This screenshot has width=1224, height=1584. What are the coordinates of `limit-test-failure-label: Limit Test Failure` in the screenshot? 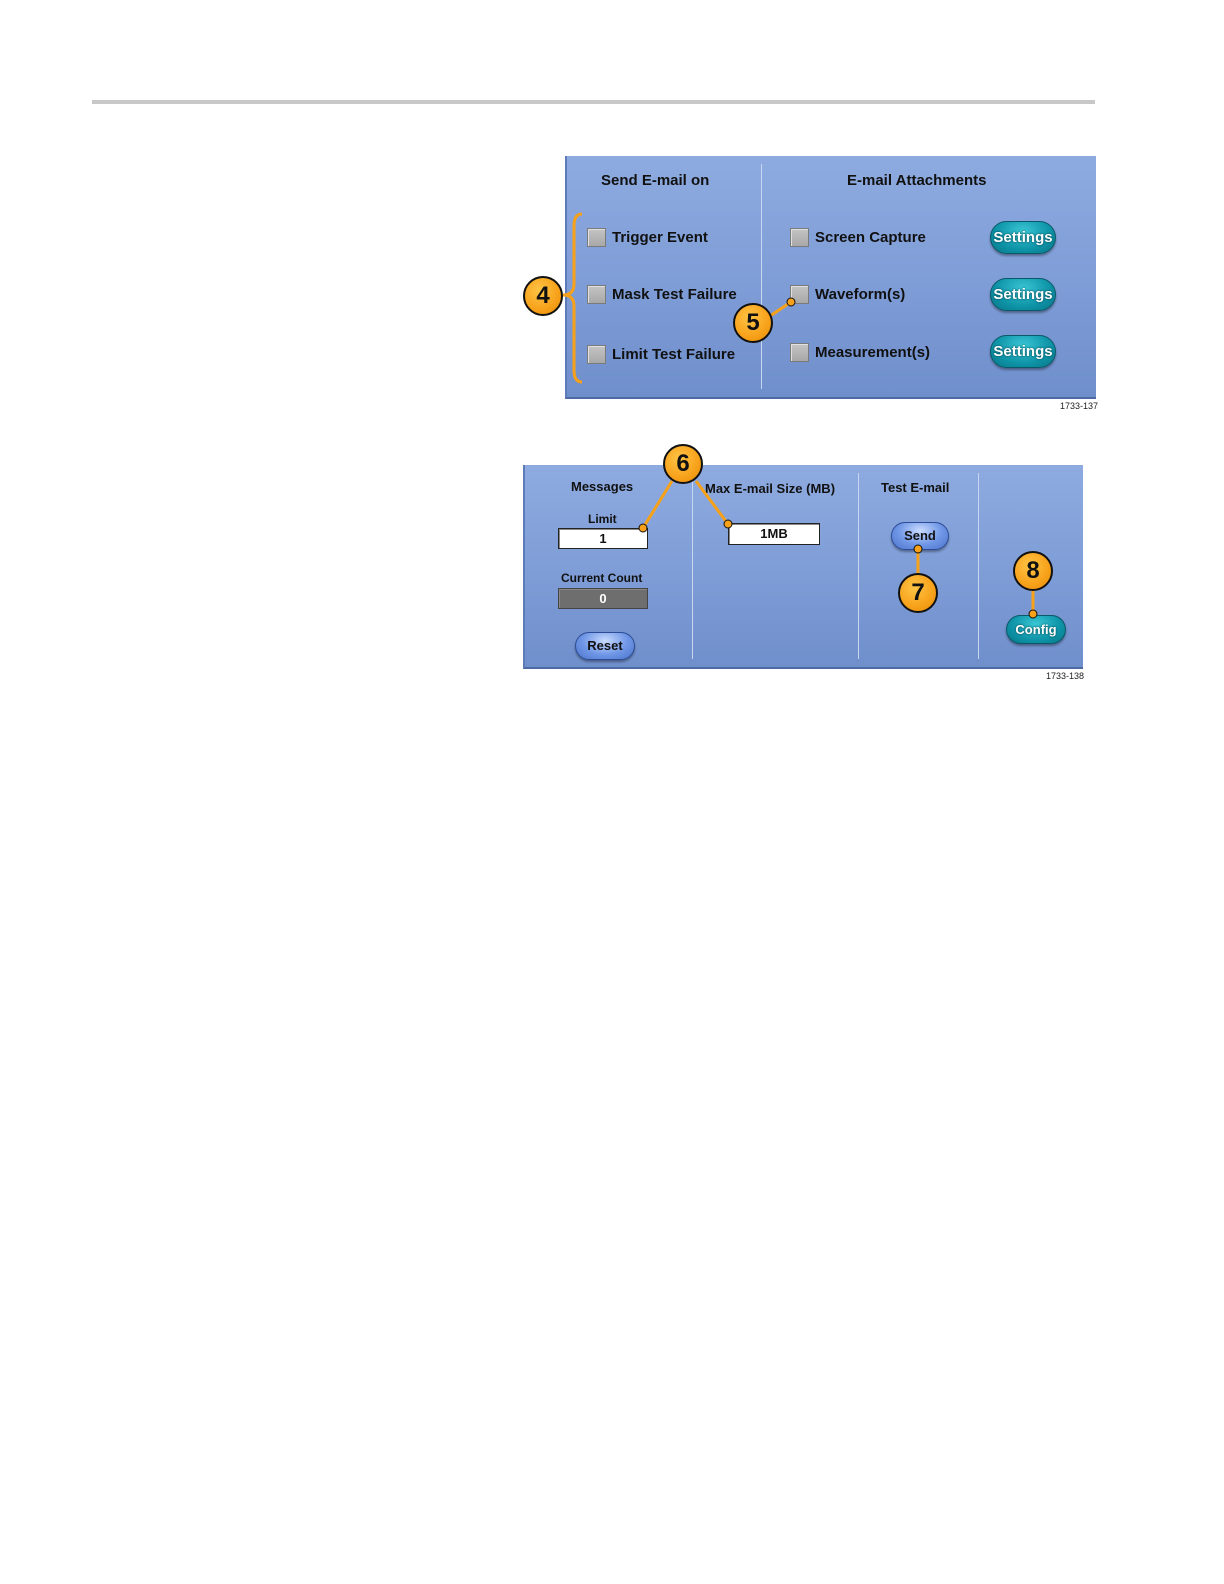 It's located at (674, 354).